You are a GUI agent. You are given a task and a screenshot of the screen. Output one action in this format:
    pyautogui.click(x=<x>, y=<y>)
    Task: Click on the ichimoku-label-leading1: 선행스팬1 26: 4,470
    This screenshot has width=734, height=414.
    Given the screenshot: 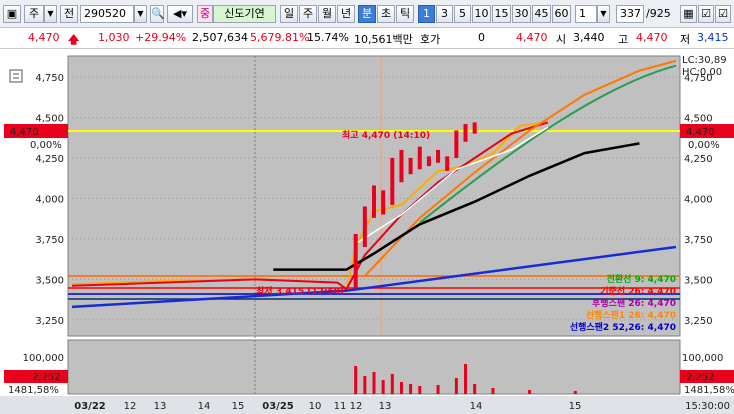 What is the action you would take?
    pyautogui.click(x=631, y=315)
    